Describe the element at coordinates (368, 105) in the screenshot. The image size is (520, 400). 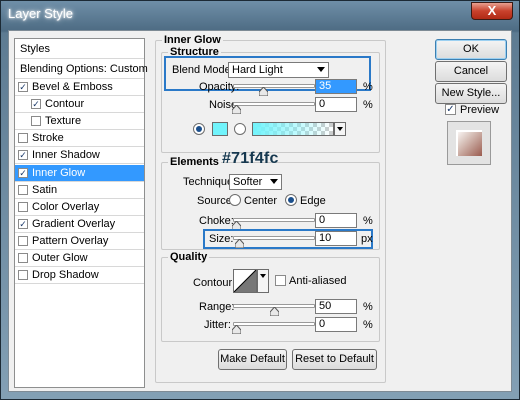
I see `noise-unit: %` at that location.